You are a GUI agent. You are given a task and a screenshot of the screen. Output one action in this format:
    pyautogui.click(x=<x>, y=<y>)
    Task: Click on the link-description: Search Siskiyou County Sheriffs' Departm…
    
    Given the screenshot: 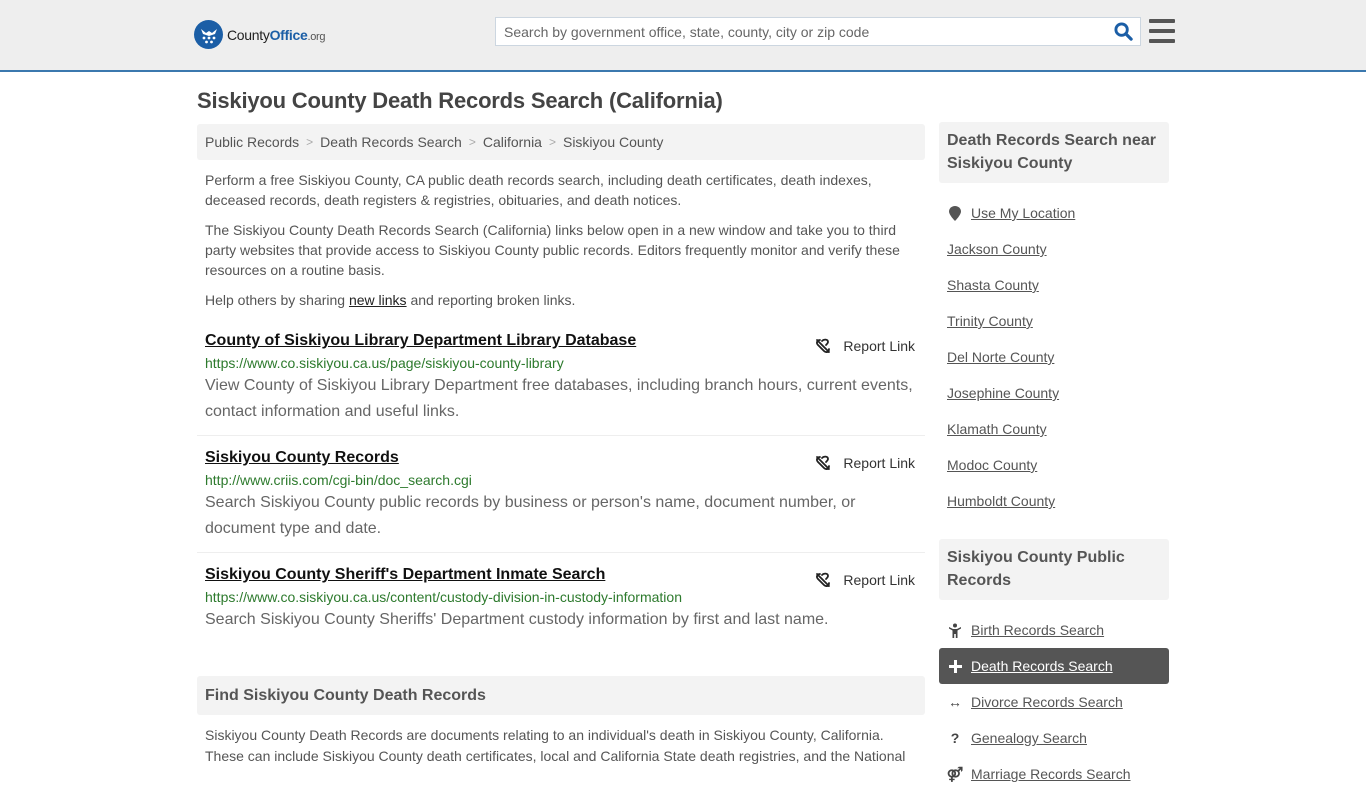 What is the action you would take?
    pyautogui.click(x=517, y=619)
    